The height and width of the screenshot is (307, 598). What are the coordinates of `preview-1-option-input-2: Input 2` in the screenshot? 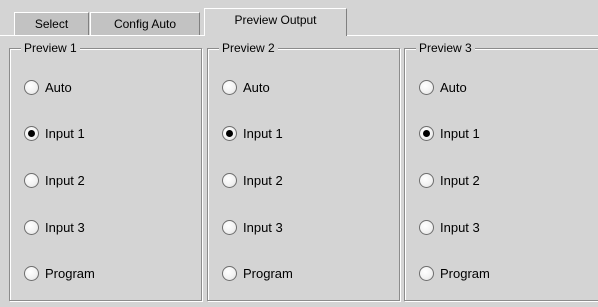 It's located at (54, 180).